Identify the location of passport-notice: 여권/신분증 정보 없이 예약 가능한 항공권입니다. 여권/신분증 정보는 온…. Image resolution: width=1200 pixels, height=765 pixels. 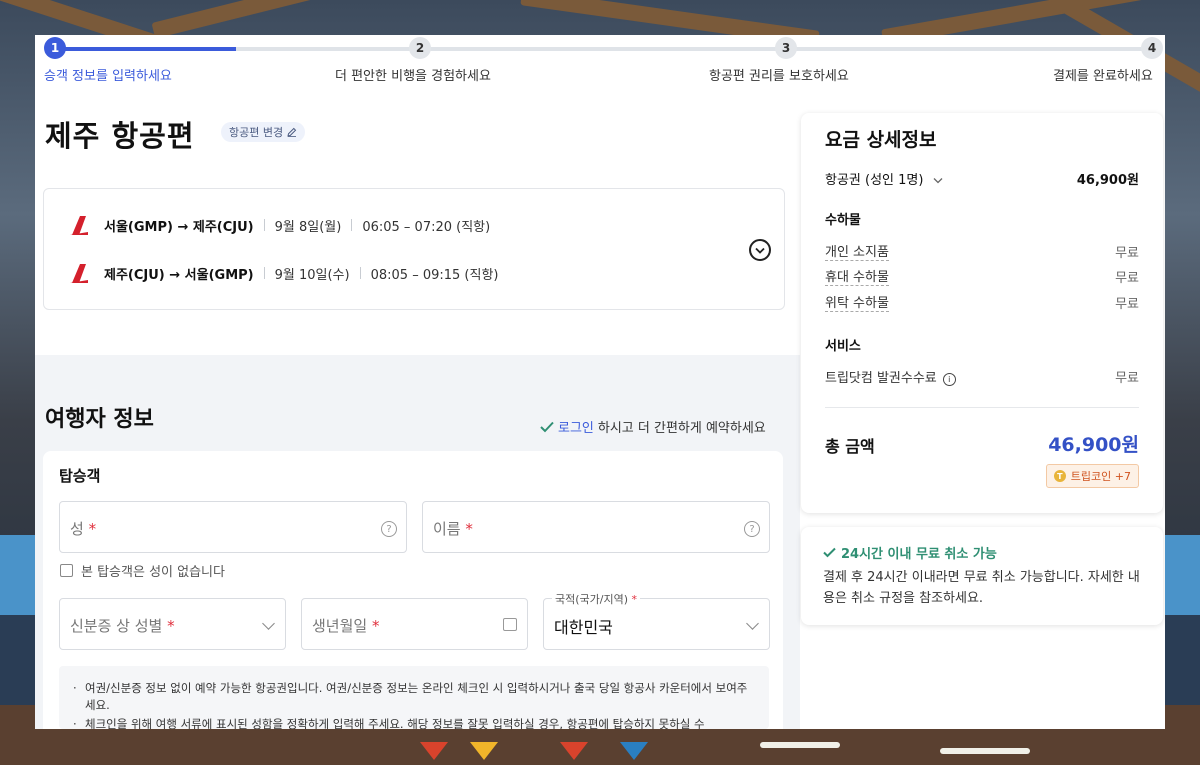
(414, 697).